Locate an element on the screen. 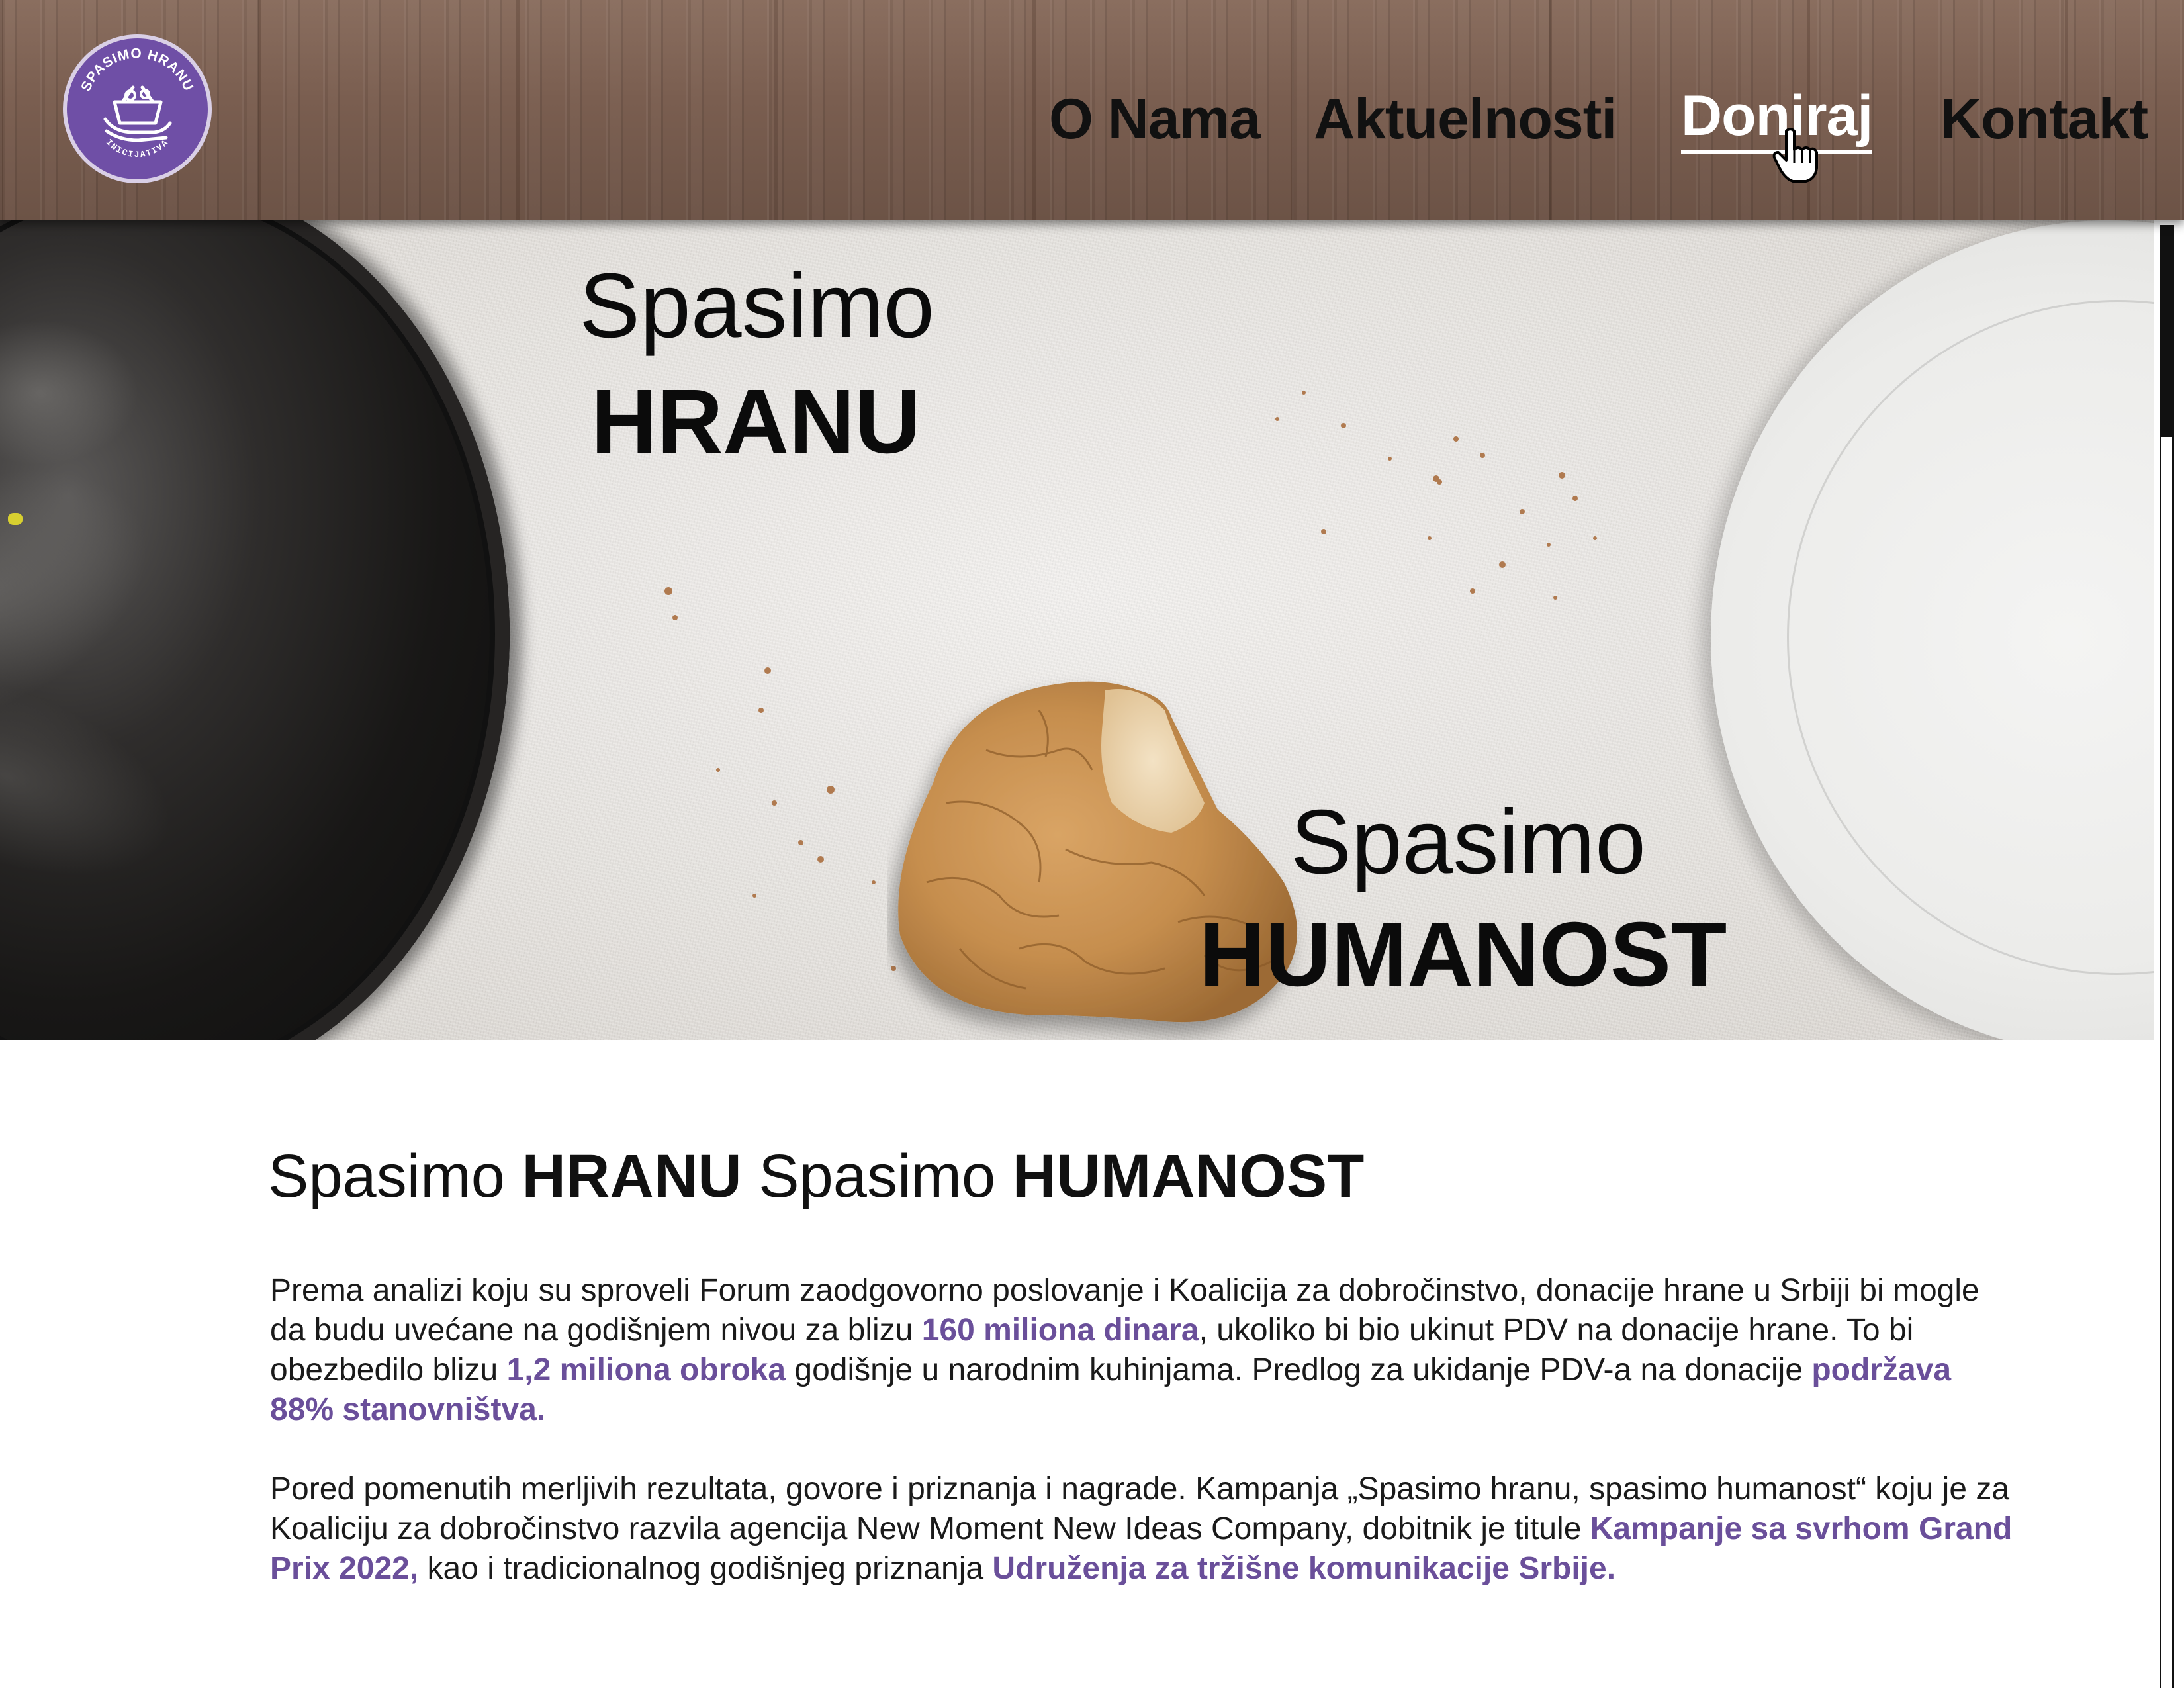 This screenshot has width=2184, height=1688. hero-line2-light: Spasimo is located at coordinates (1468, 842).